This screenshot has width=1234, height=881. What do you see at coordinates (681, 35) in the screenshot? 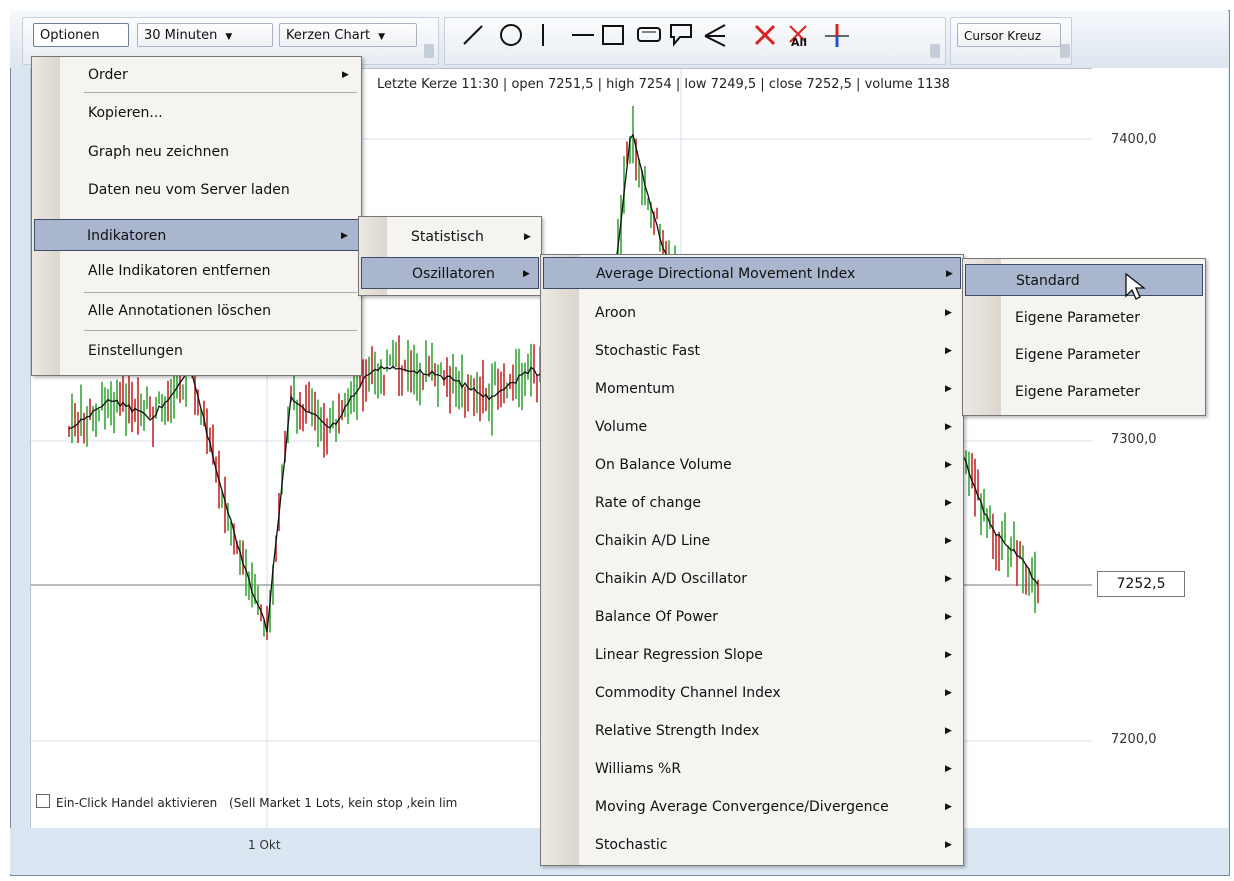
I see `callout-icon` at bounding box center [681, 35].